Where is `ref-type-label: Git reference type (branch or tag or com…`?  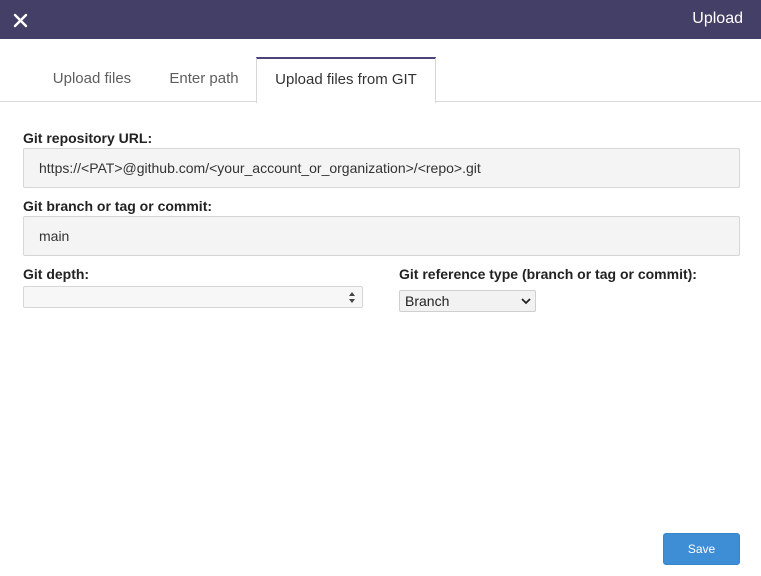 ref-type-label: Git reference type (branch or tag or com… is located at coordinates (548, 274).